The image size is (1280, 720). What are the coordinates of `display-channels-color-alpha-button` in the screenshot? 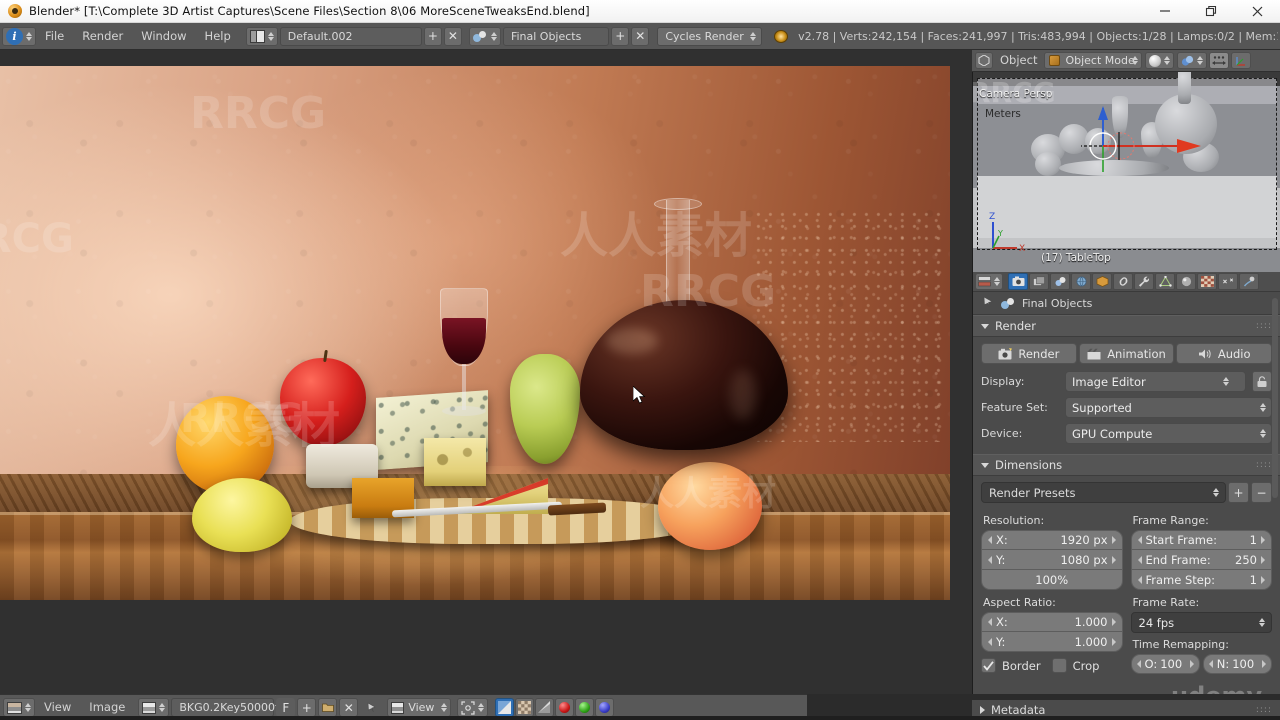 It's located at (505, 707).